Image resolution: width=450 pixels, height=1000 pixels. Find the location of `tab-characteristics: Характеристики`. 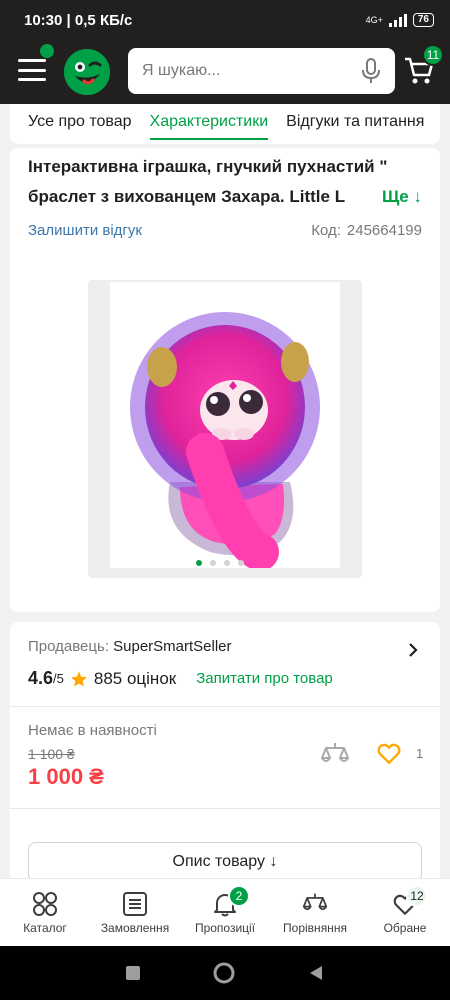

tab-characteristics: Характеристики is located at coordinates (209, 124).